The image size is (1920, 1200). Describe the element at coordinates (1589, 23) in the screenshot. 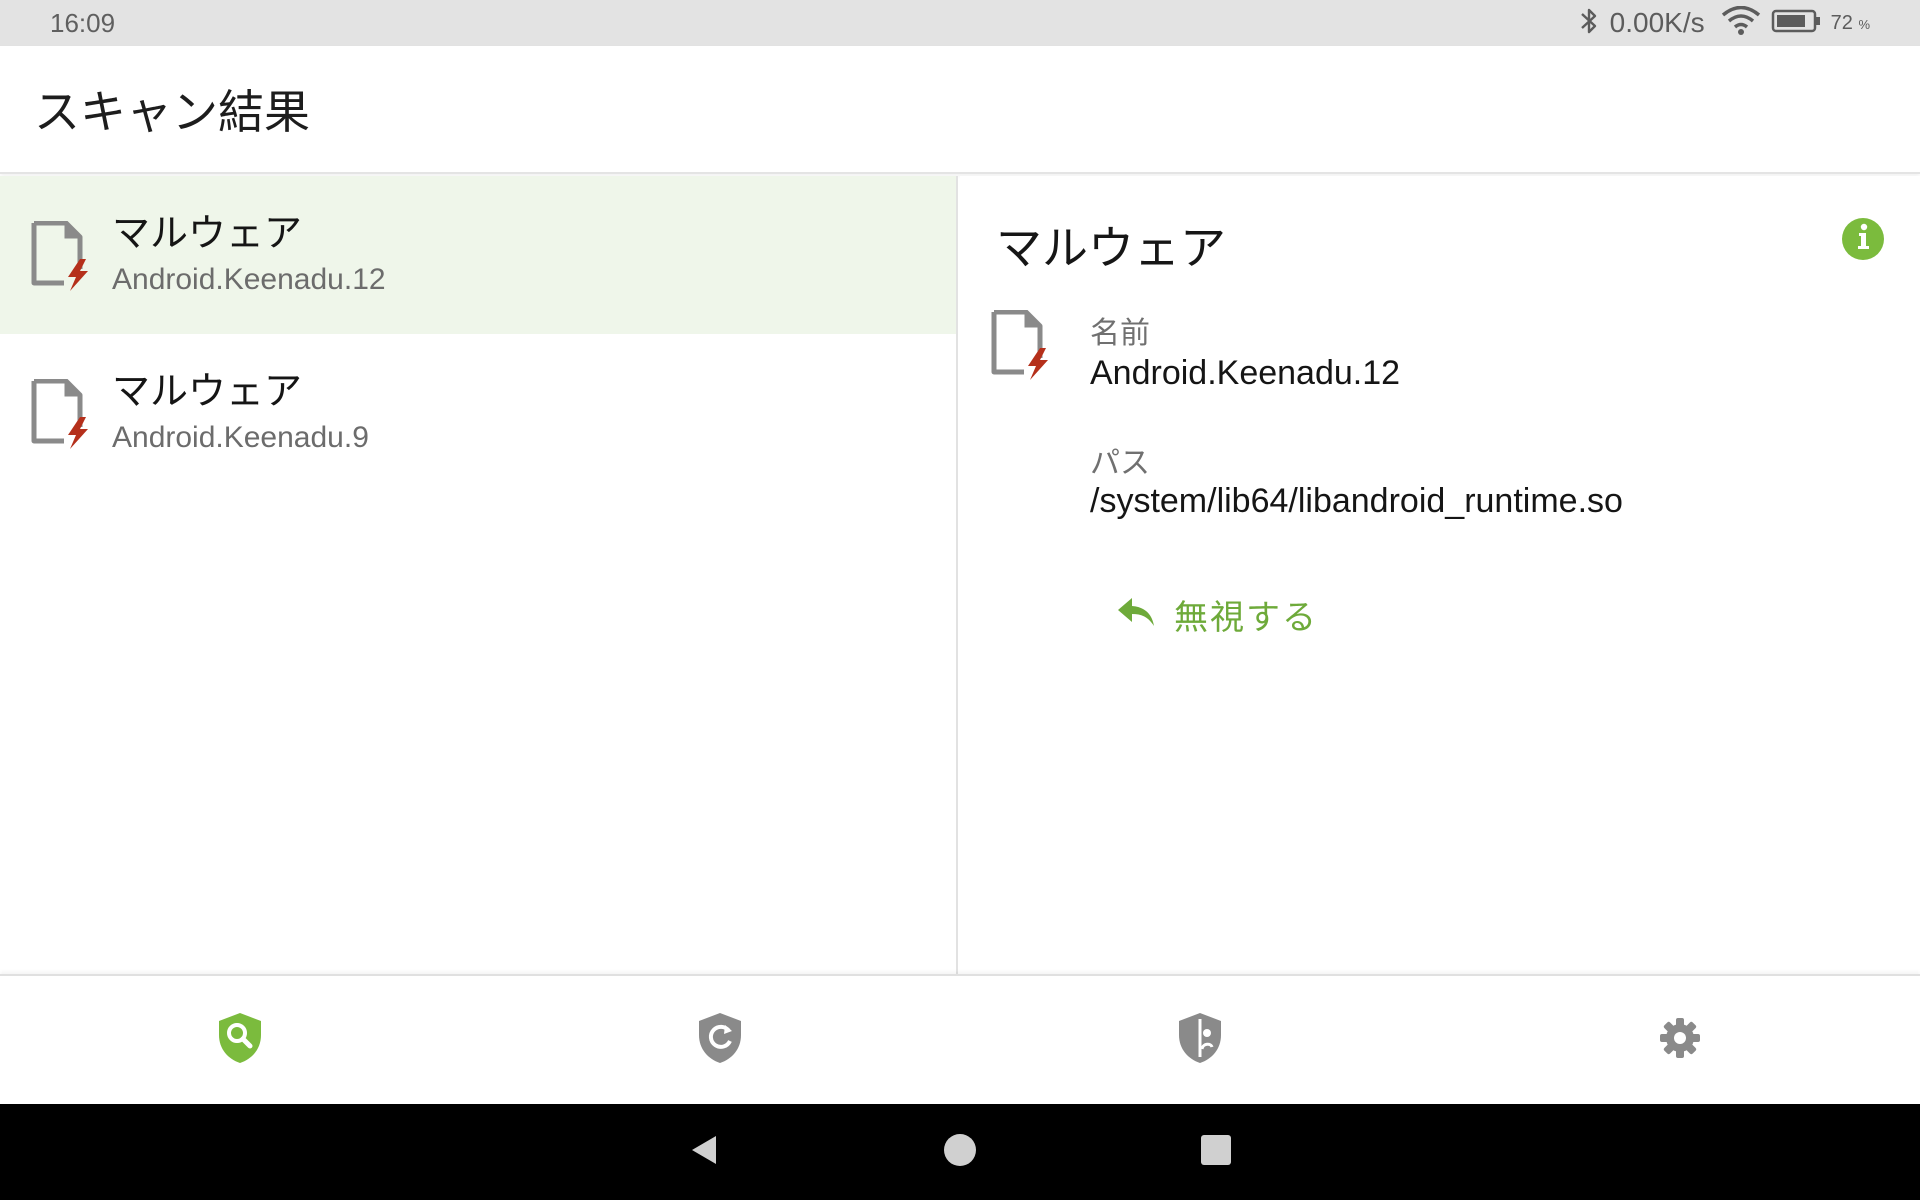

I see `bluetooth-icon` at that location.